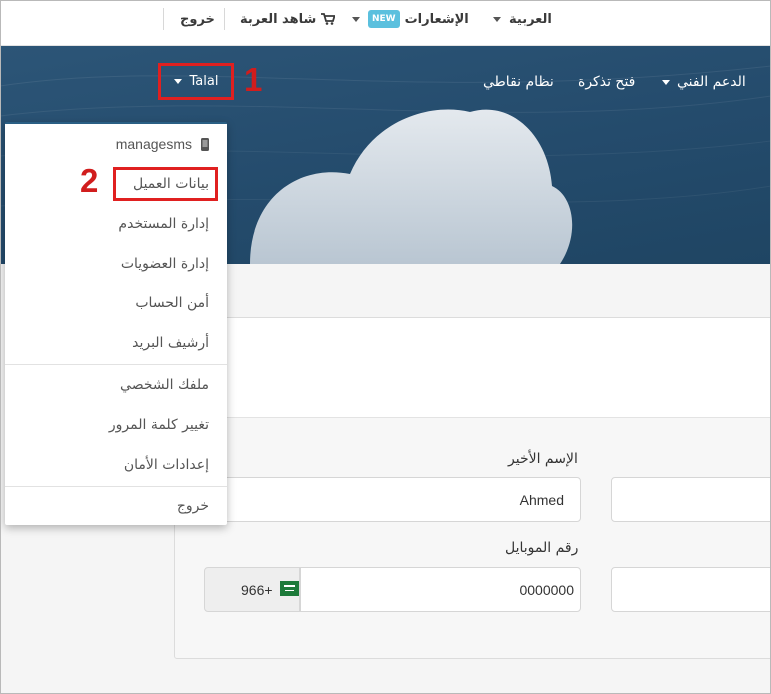 Image resolution: width=771 pixels, height=694 pixels. Describe the element at coordinates (165, 184) in the screenshot. I see `highlight-box-customer-data` at that location.